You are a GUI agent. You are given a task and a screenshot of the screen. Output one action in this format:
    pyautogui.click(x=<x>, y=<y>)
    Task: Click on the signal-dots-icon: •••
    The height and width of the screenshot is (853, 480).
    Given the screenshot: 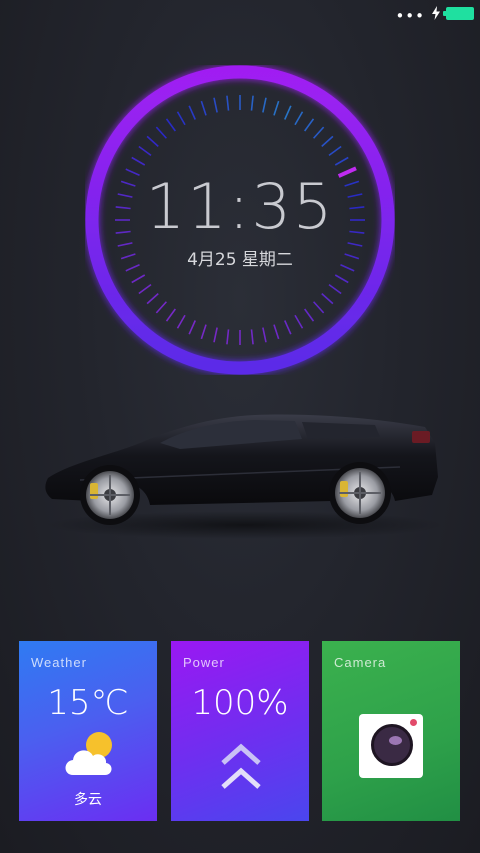 What is the action you would take?
    pyautogui.click(x=410, y=16)
    